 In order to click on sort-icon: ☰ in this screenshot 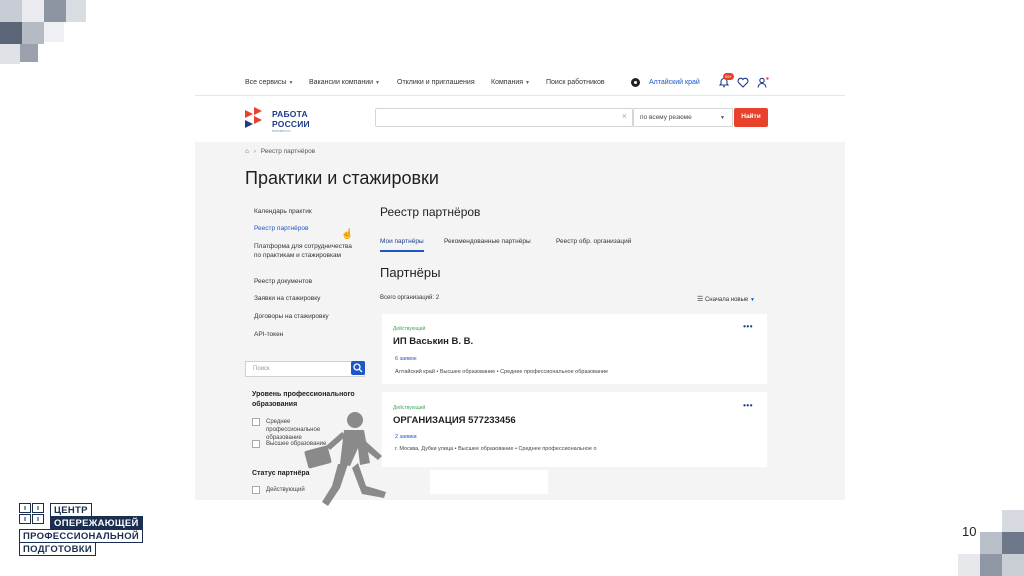, I will do `click(700, 299)`.